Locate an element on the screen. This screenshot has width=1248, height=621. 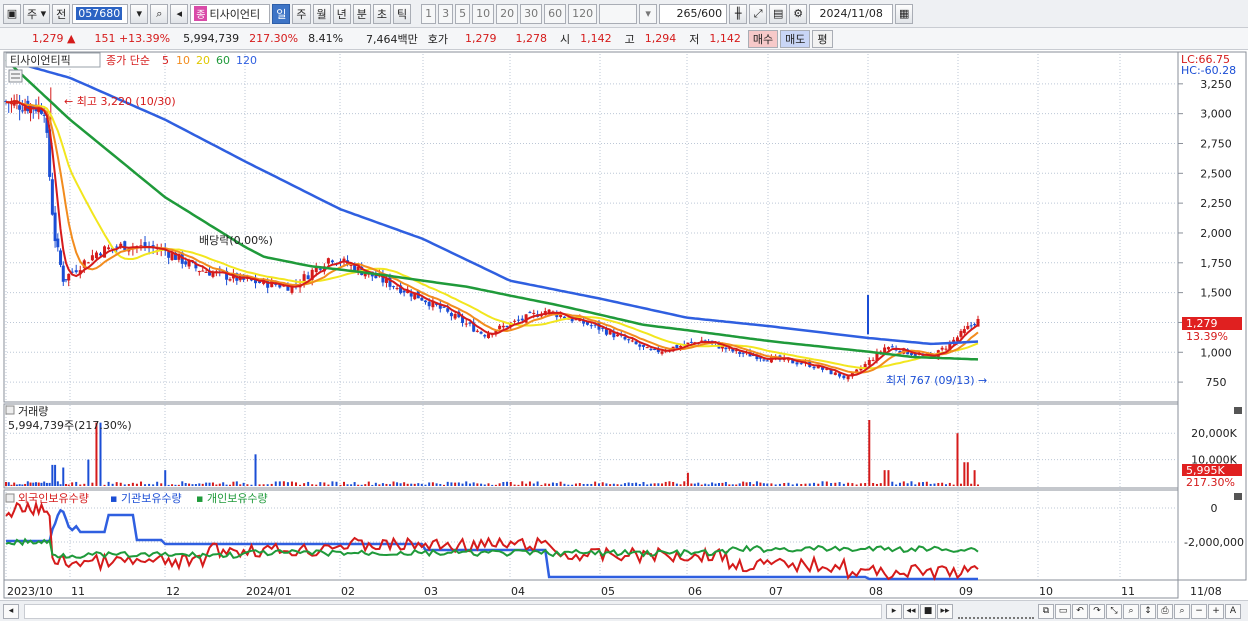
buy-button: 매수 is located at coordinates (763, 38).